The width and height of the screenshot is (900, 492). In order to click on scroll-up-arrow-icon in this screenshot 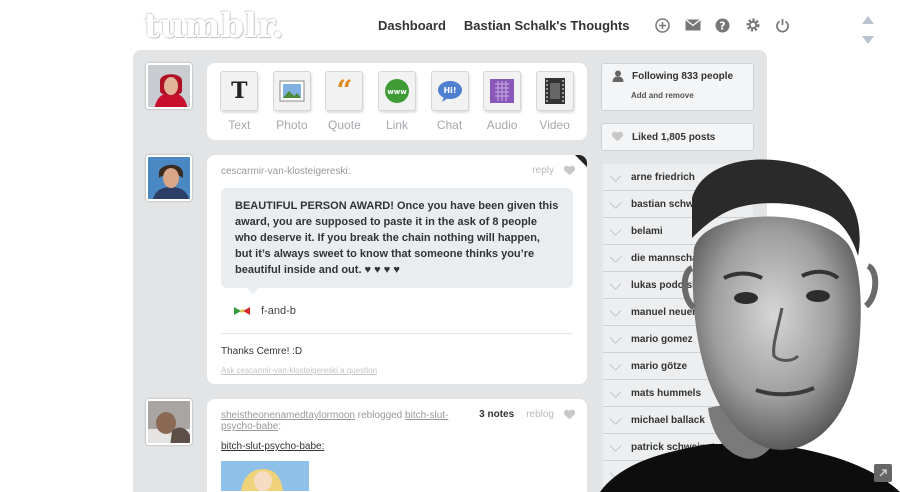, I will do `click(868, 20)`.